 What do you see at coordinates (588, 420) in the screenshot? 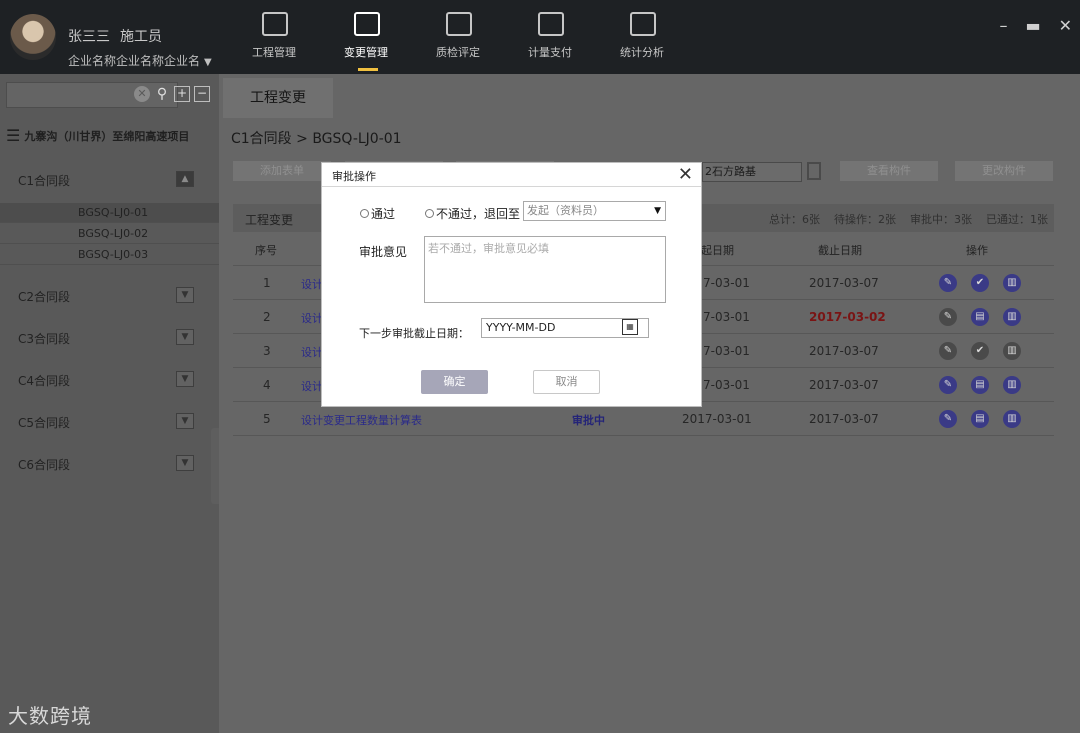
I see `status-badge: 审批中` at bounding box center [588, 420].